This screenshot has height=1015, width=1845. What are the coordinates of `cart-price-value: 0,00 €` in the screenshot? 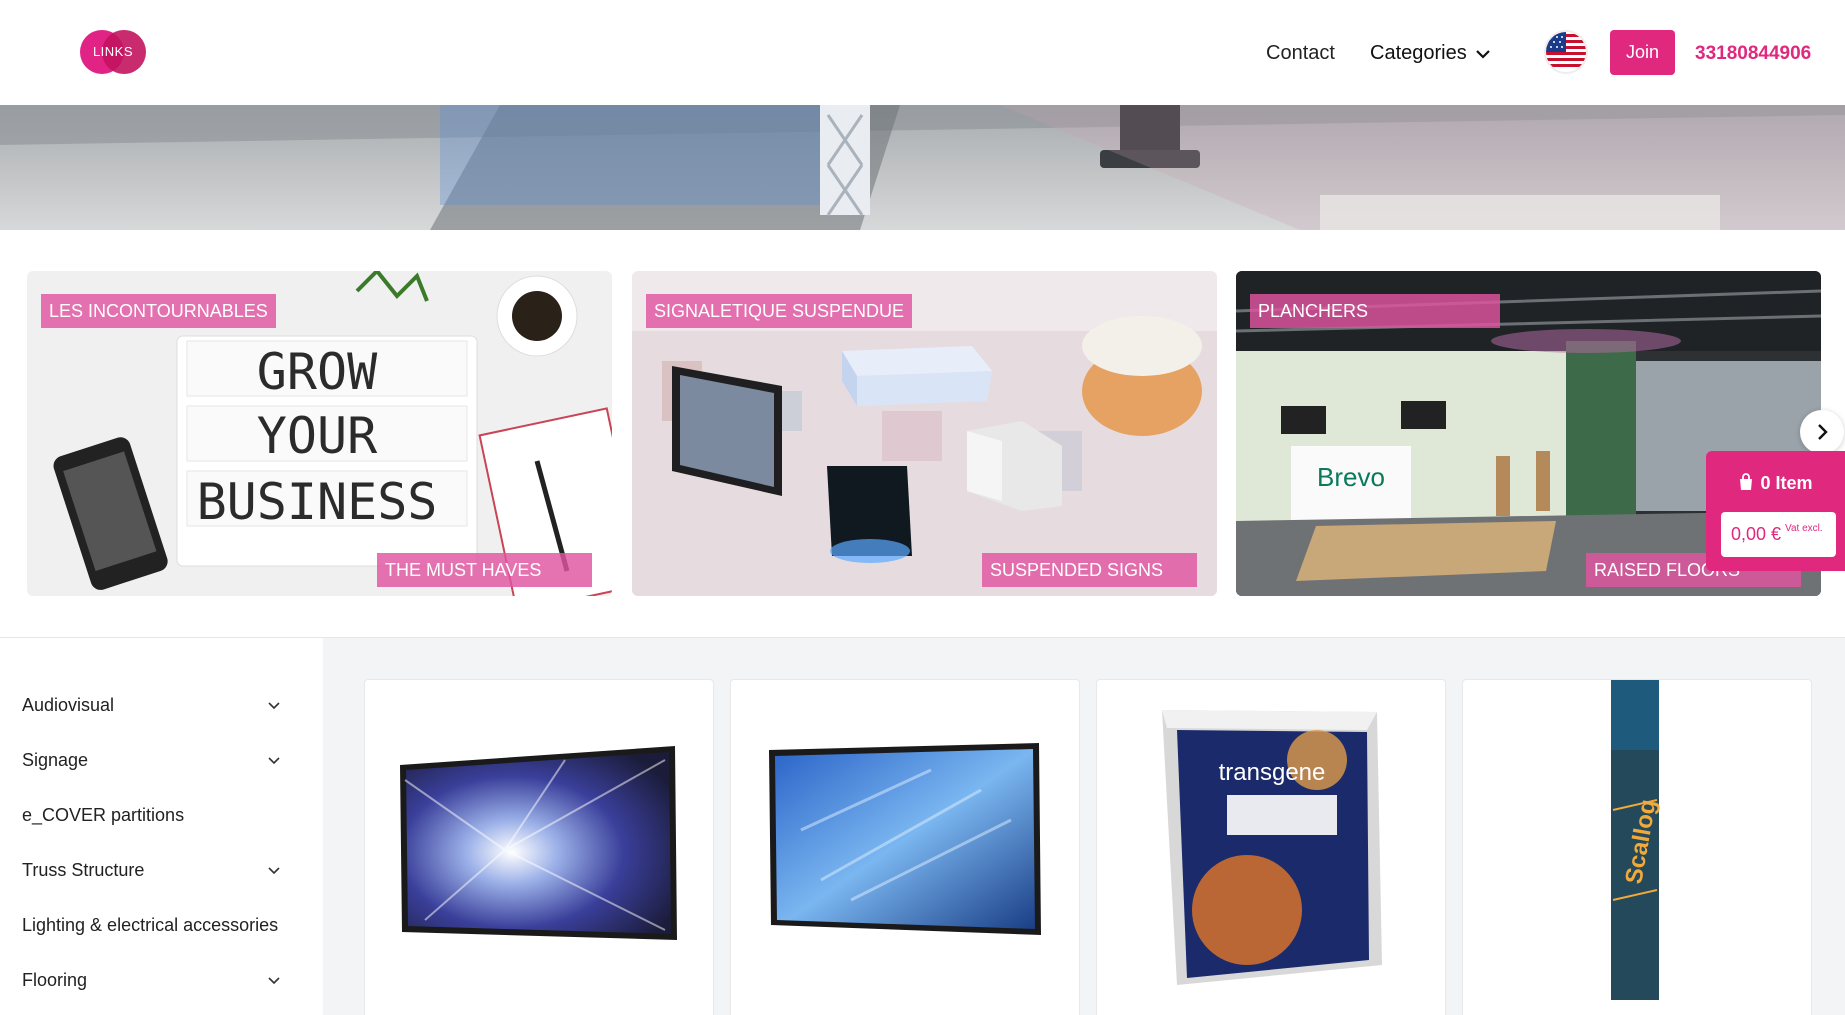 It's located at (1756, 534).